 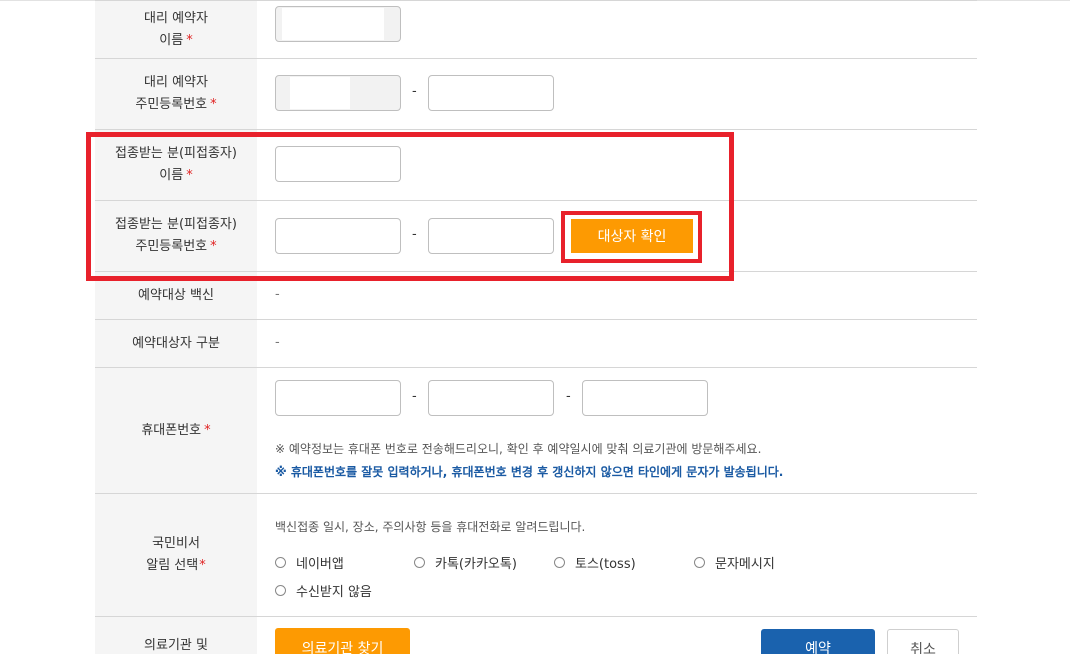 What do you see at coordinates (923, 641) in the screenshot?
I see `cancel-button: 취소` at bounding box center [923, 641].